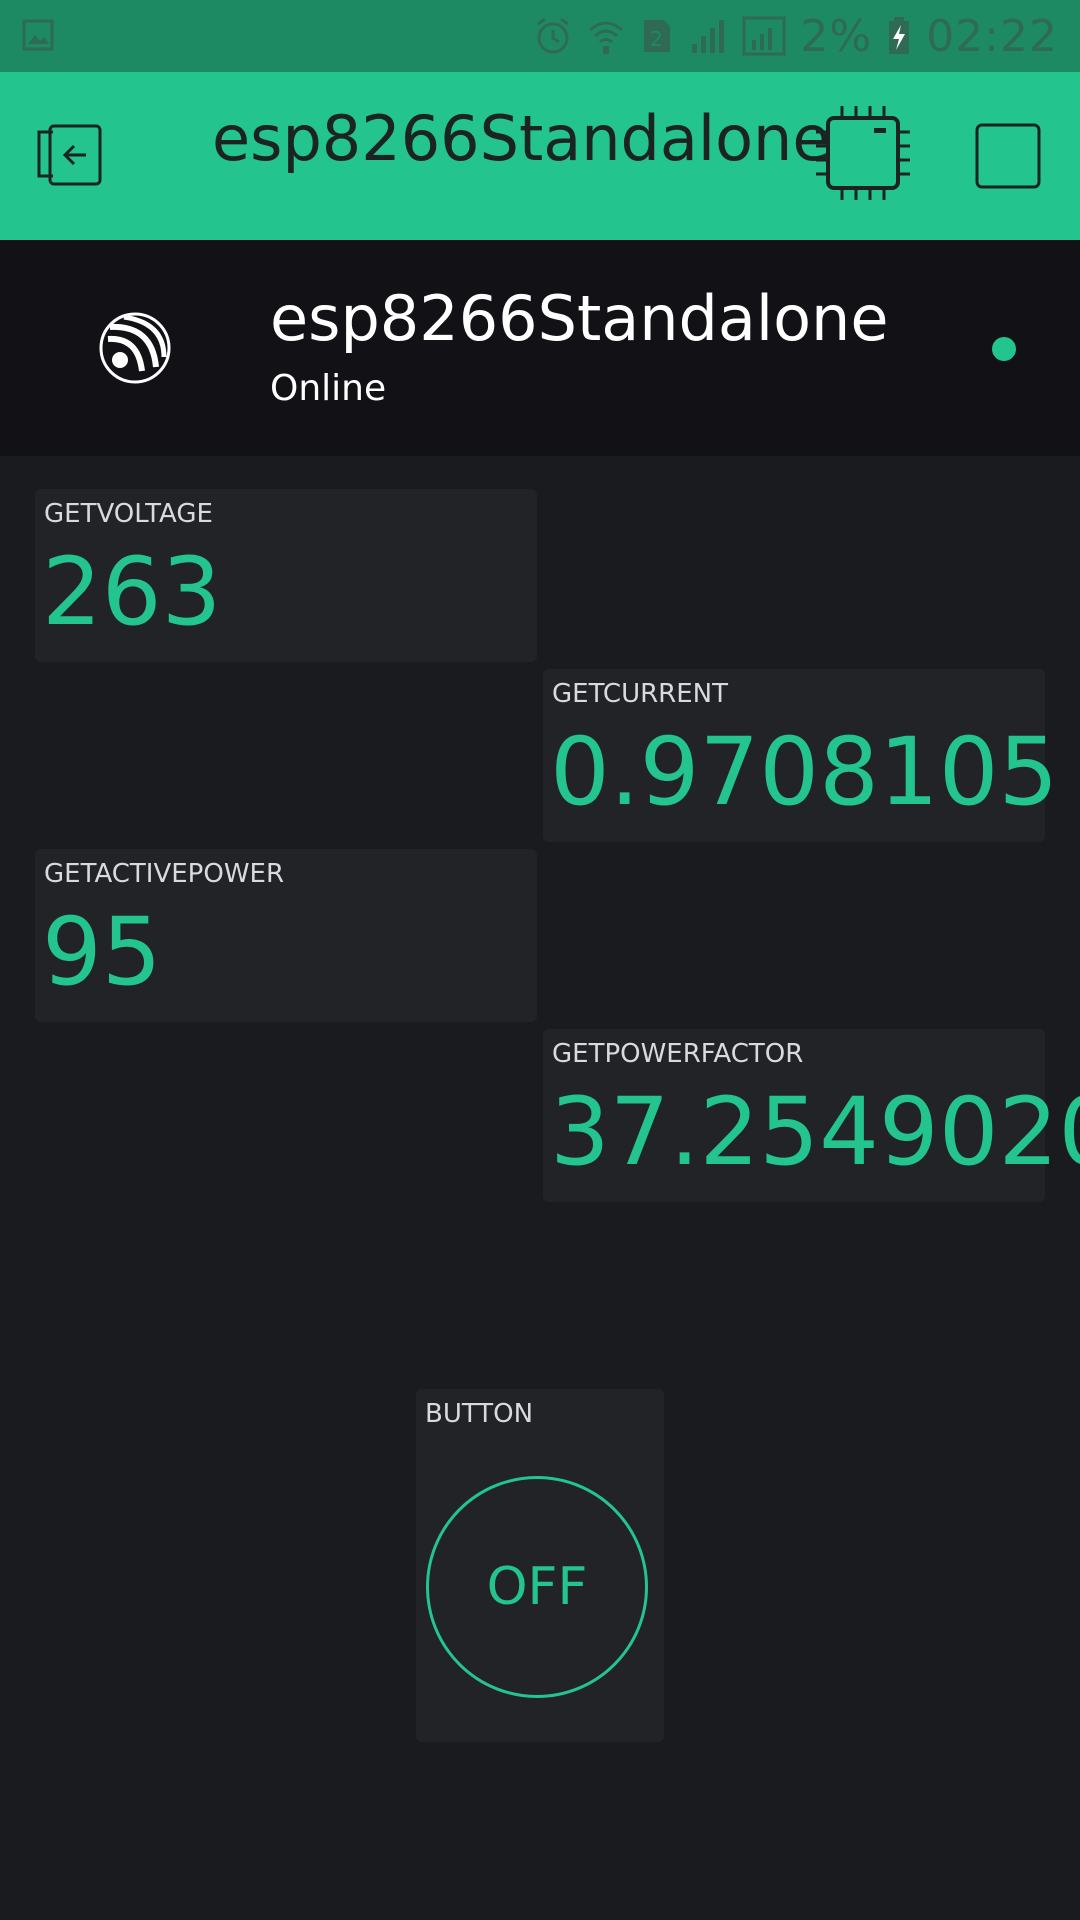 Image resolution: width=1080 pixels, height=1920 pixels. I want to click on device-status: Online, so click(328, 388).